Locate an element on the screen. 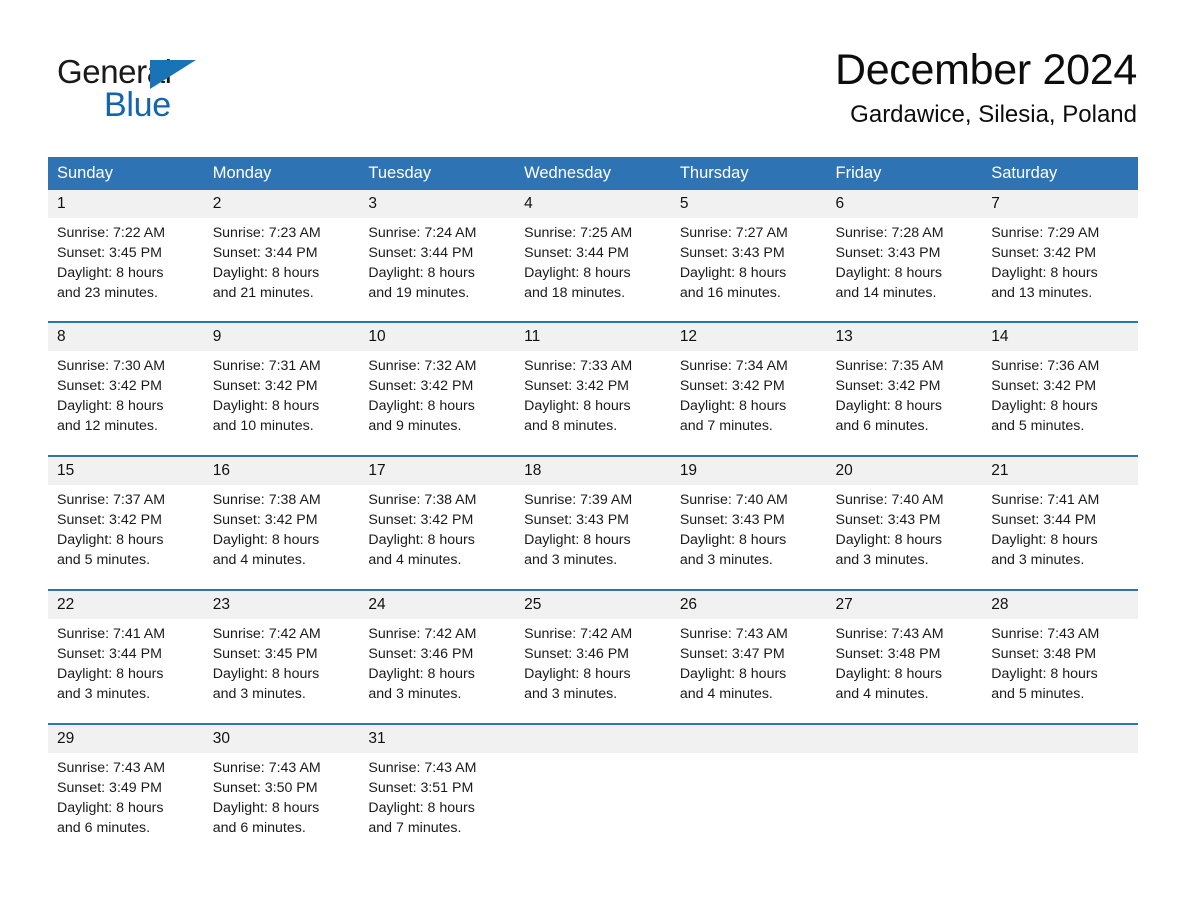 Image resolution: width=1188 pixels, height=918 pixels. day-number: 2 is located at coordinates (281, 204).